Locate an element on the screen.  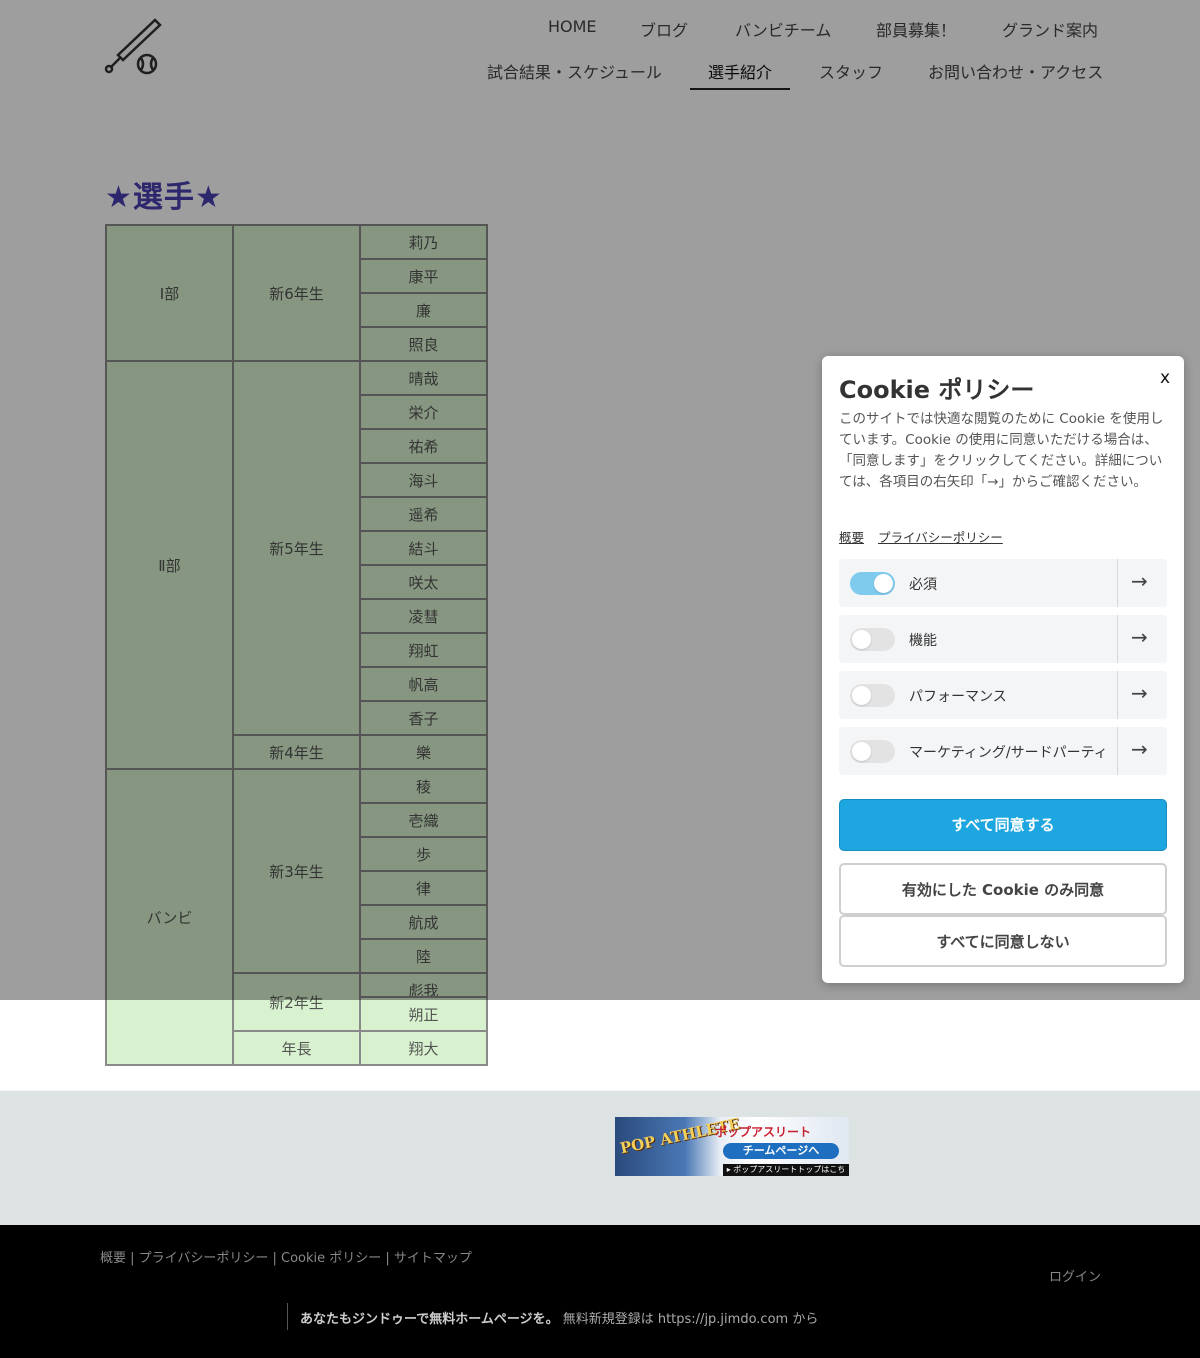
cookie-title: Cookie ポリシー is located at coordinates (937, 390).